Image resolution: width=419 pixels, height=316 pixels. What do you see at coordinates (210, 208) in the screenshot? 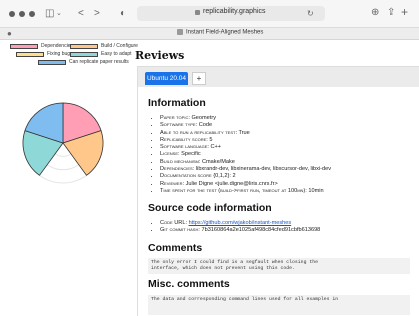
I see `source-code-heading: Source code information` at bounding box center [210, 208].